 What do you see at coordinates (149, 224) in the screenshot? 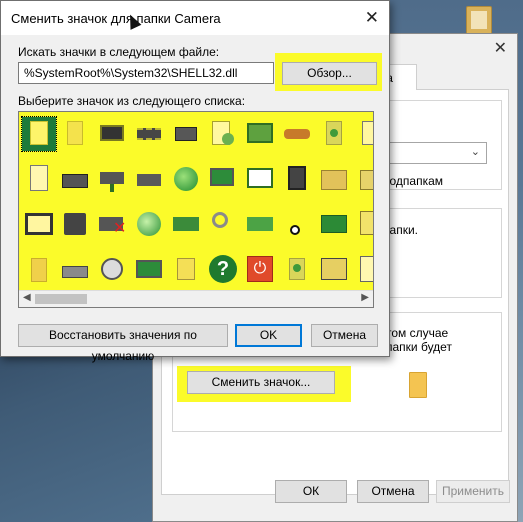
I see `earth-icon` at bounding box center [149, 224].